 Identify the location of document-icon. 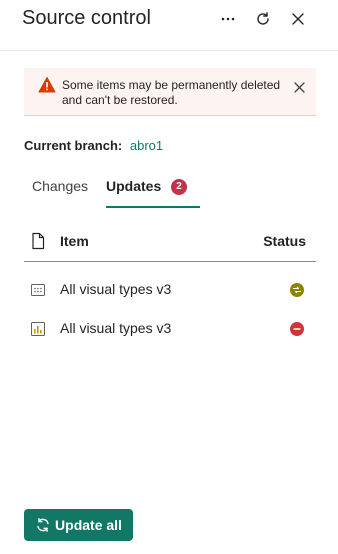
(38, 241).